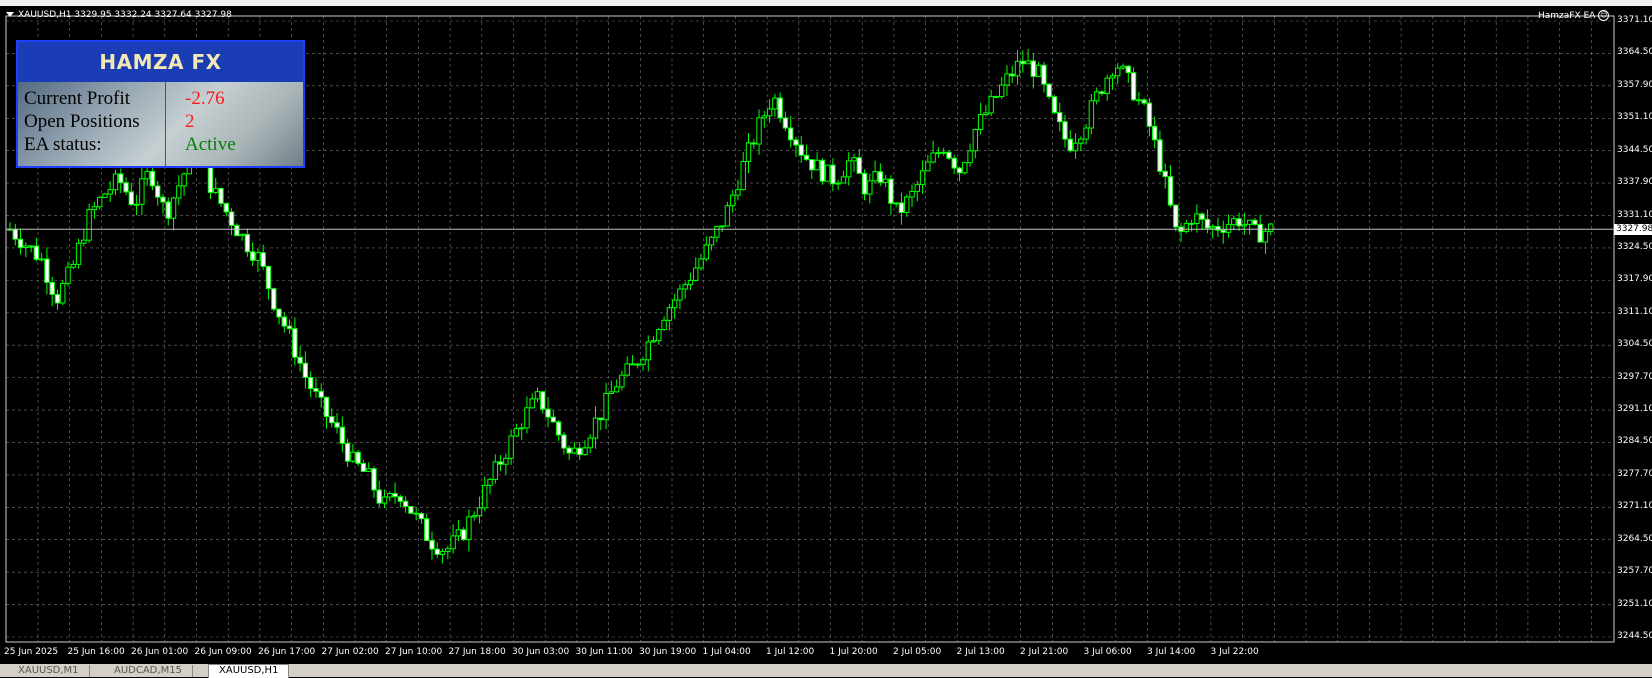 The width and height of the screenshot is (1652, 678). What do you see at coordinates (790, 652) in the screenshot?
I see `time-tick-label: 1 Jul 12:00` at bounding box center [790, 652].